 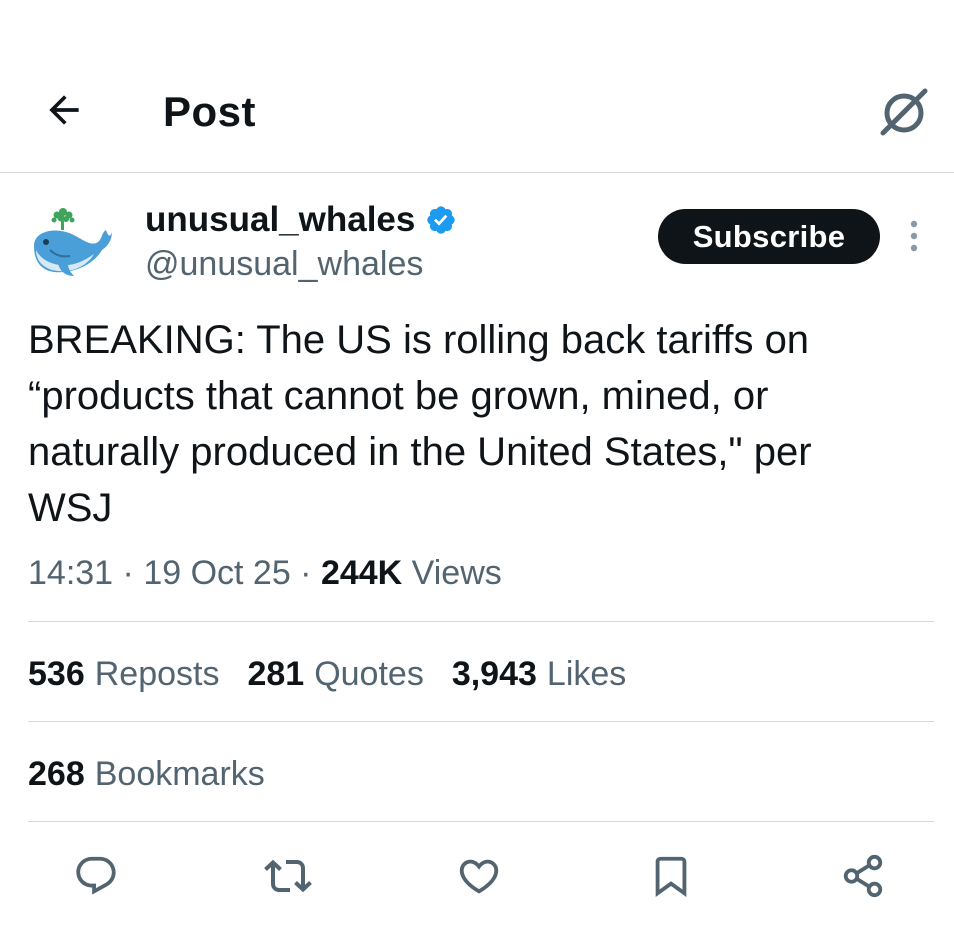 What do you see at coordinates (56, 774) in the screenshot?
I see `bookmarks-count: 268` at bounding box center [56, 774].